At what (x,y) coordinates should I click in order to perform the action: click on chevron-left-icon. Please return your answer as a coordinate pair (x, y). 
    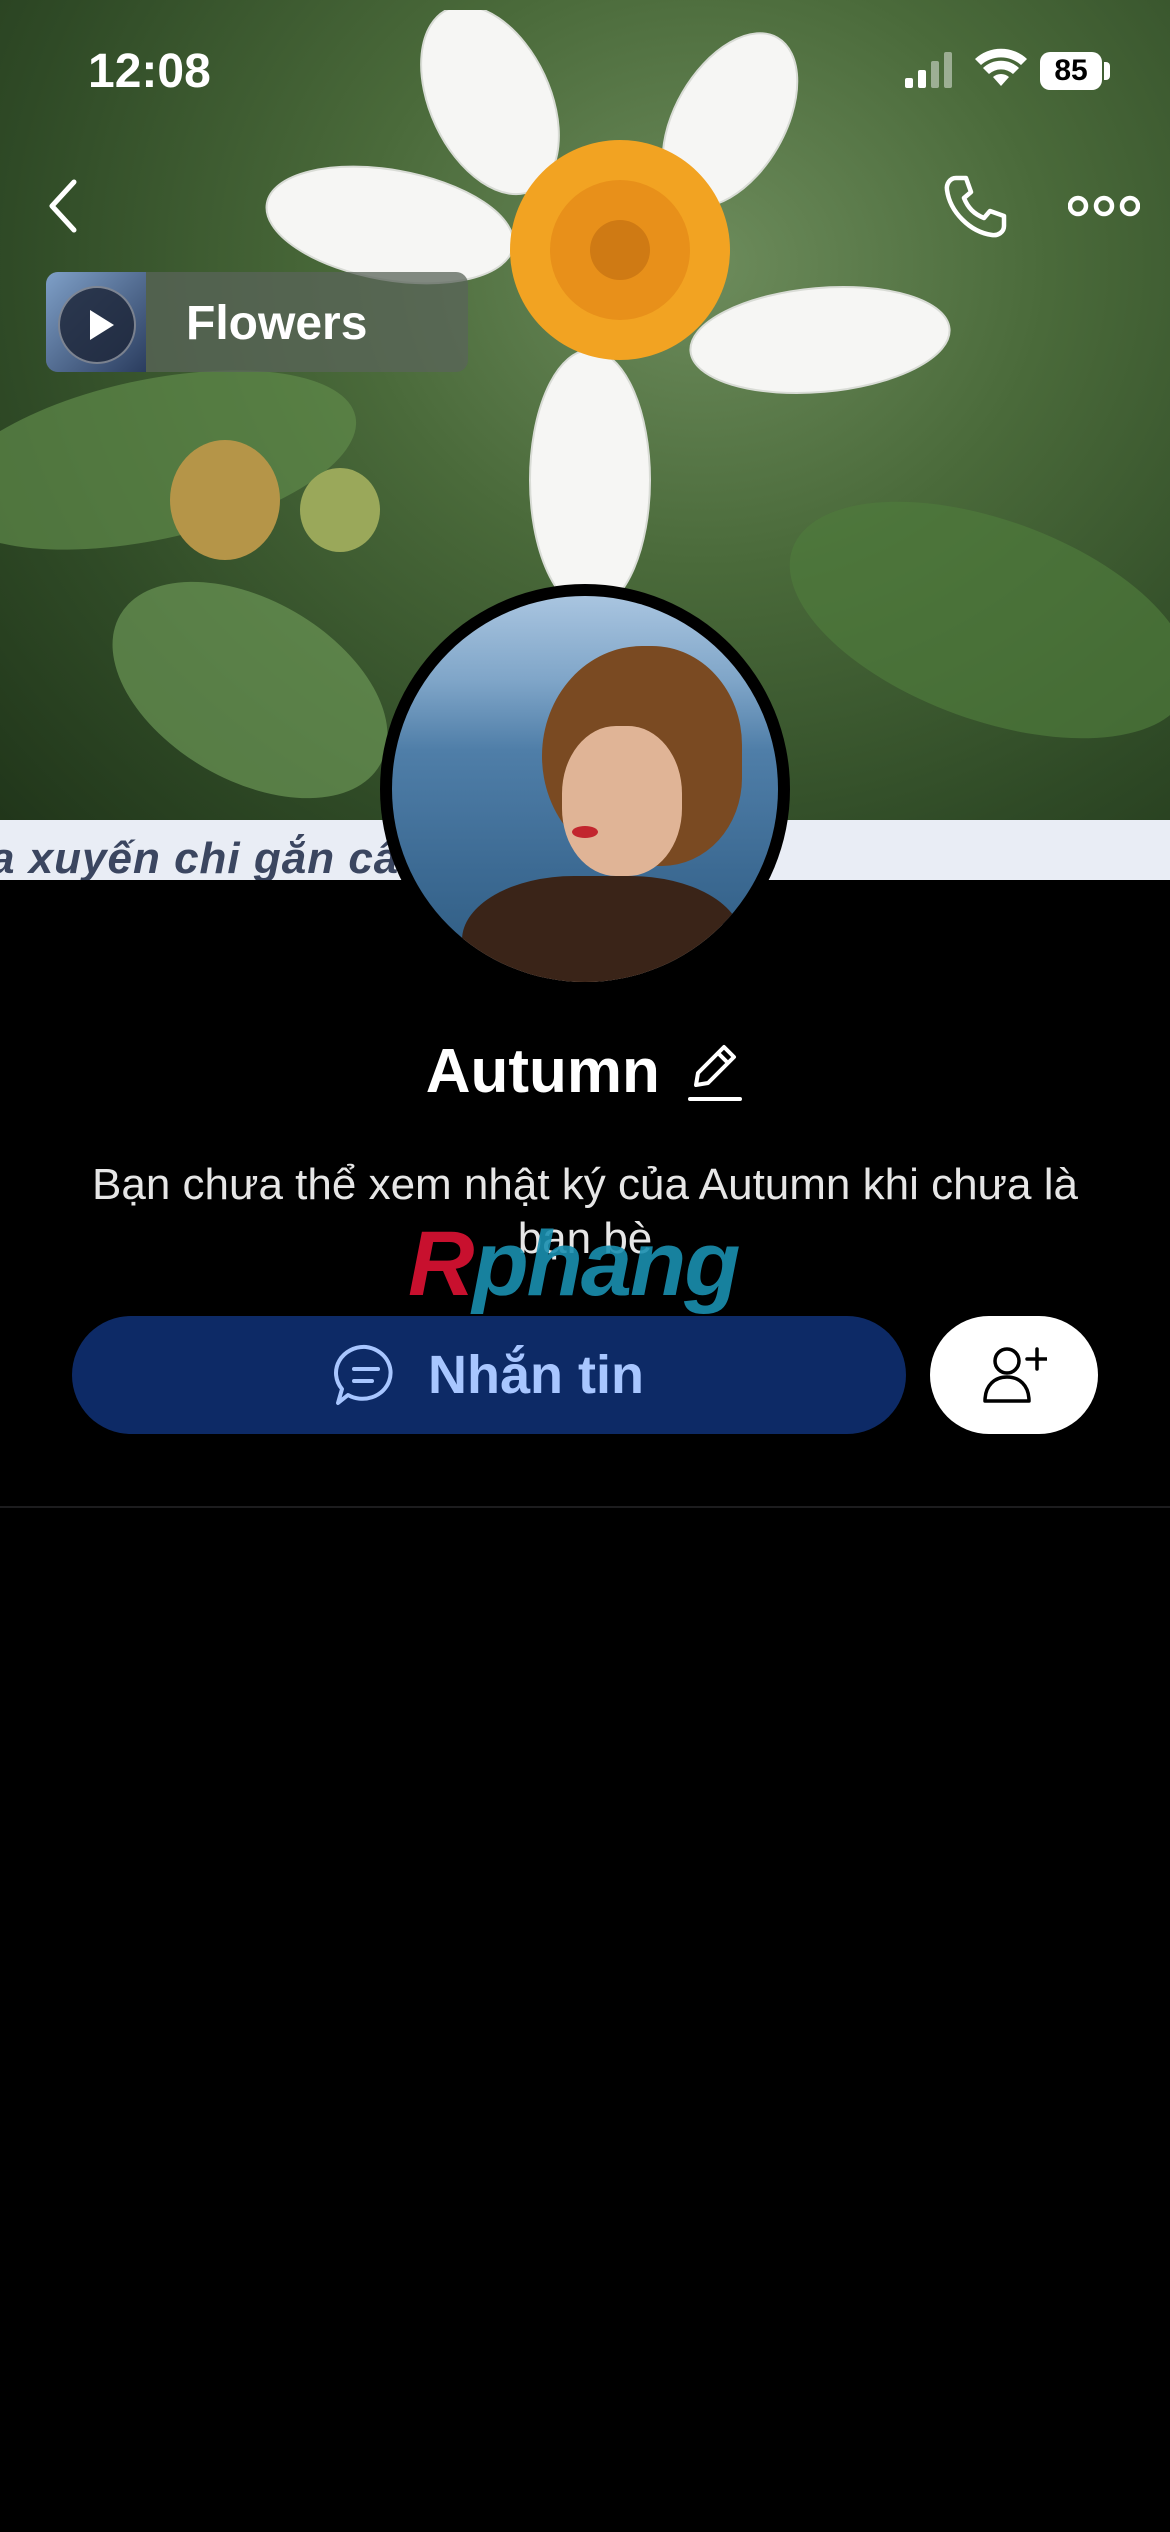
    Looking at the image, I should click on (63, 206).